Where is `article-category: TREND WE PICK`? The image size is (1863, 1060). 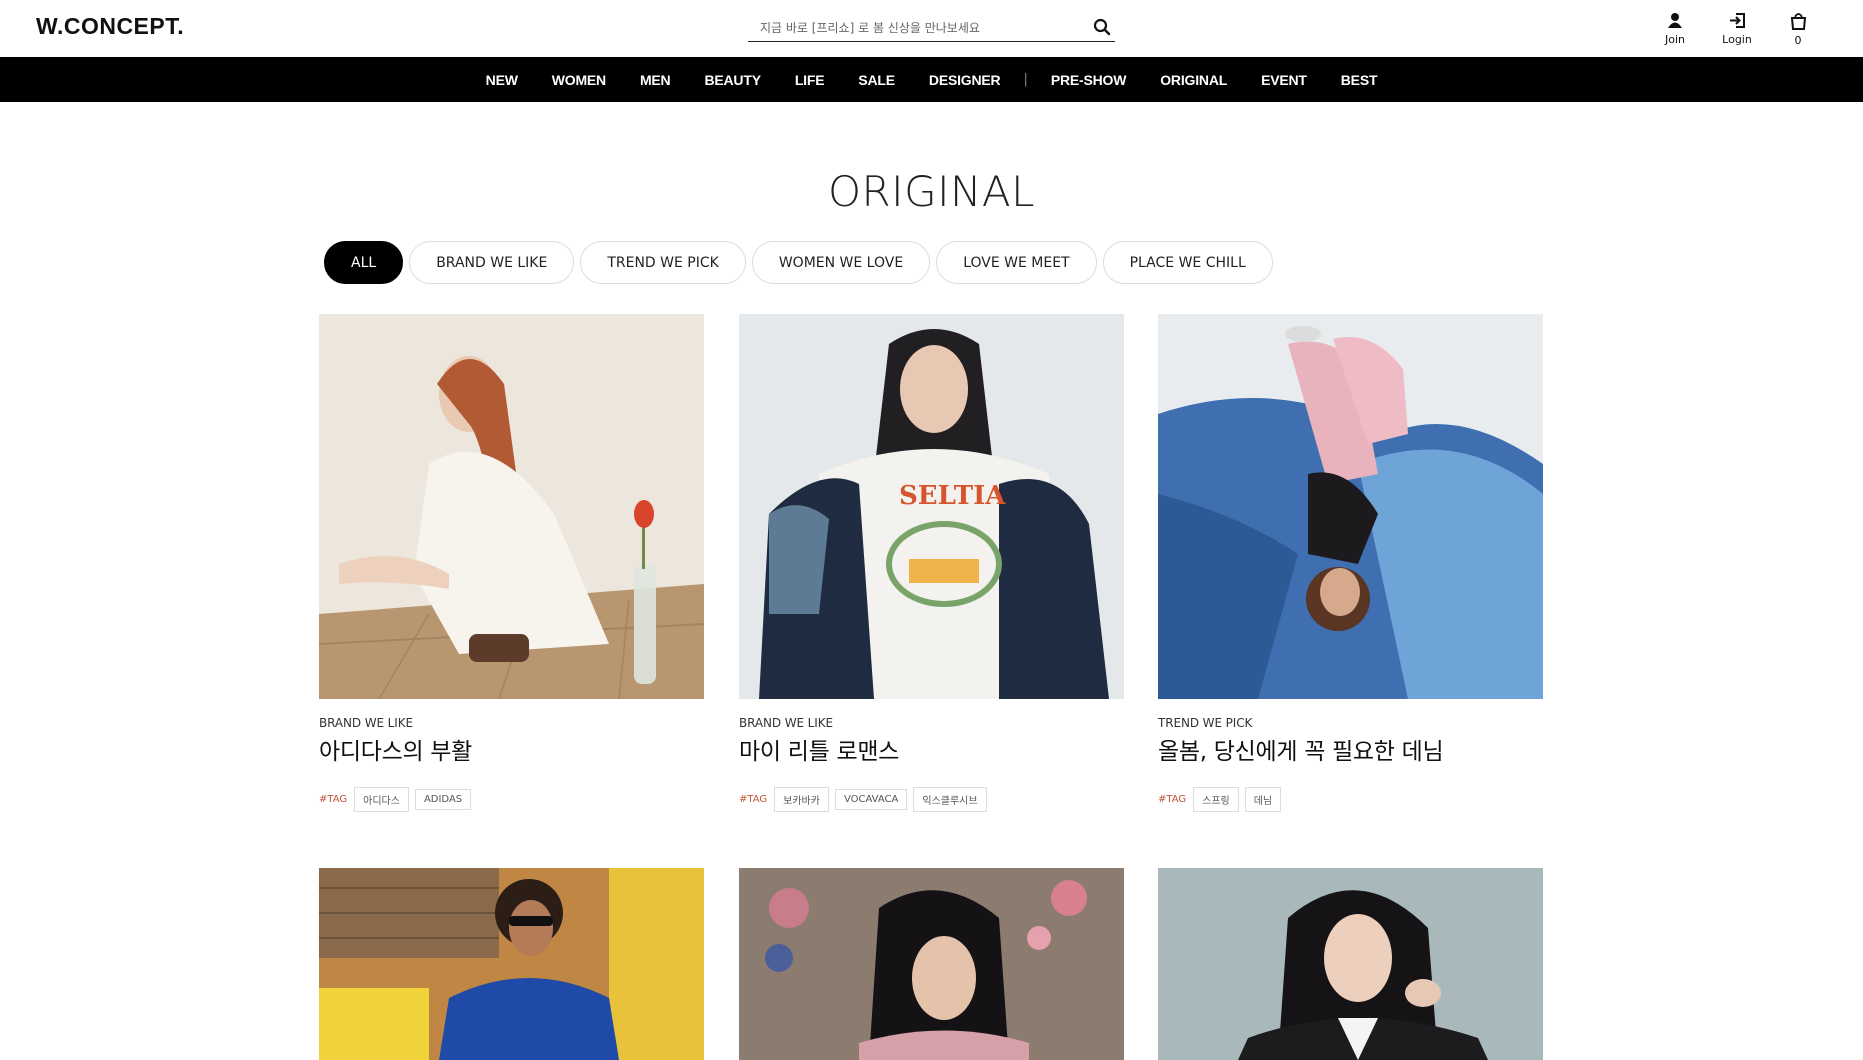 article-category: TREND WE PICK is located at coordinates (1205, 723).